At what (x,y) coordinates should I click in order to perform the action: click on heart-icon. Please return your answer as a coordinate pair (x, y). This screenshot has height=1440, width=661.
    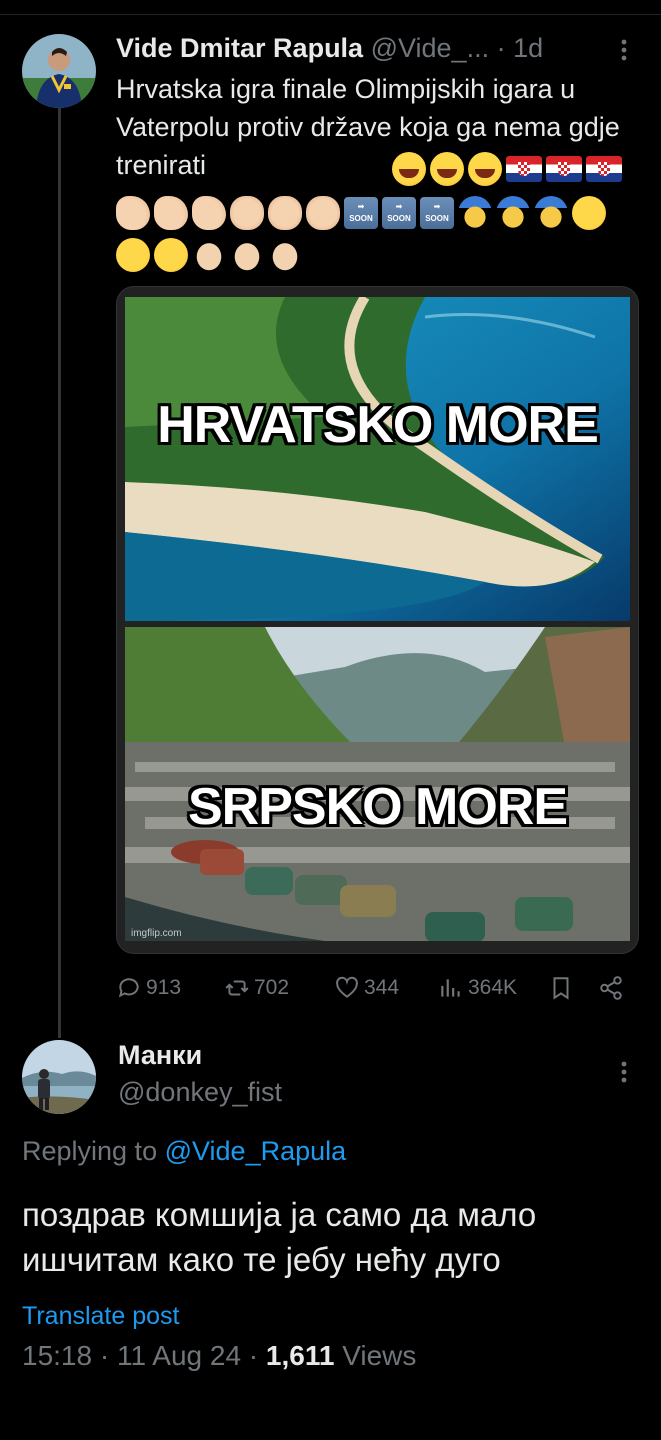
    Looking at the image, I should click on (347, 987).